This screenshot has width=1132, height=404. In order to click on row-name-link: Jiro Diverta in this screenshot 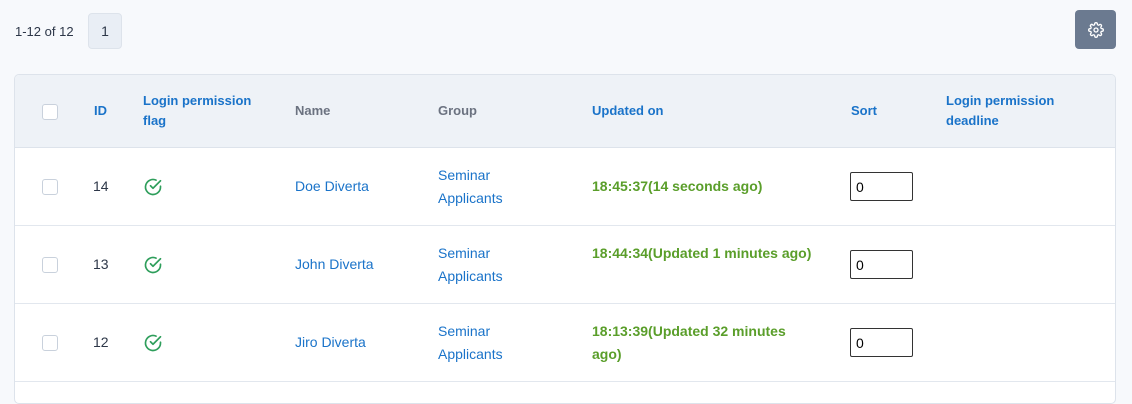, I will do `click(330, 342)`.